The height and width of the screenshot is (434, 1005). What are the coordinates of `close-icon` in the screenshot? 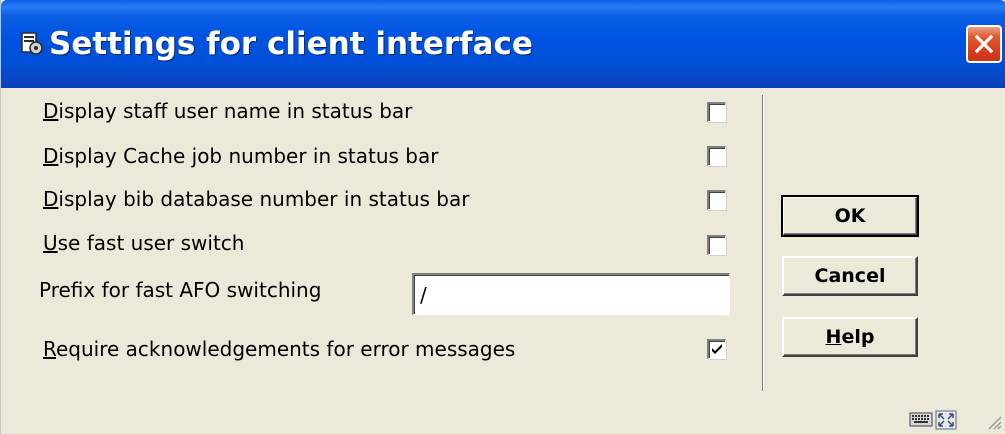 It's located at (984, 44).